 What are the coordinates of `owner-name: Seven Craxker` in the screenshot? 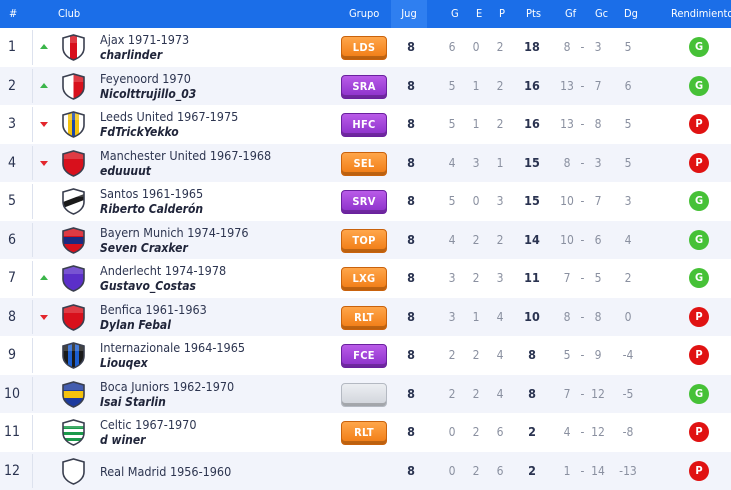 It's located at (144, 248).